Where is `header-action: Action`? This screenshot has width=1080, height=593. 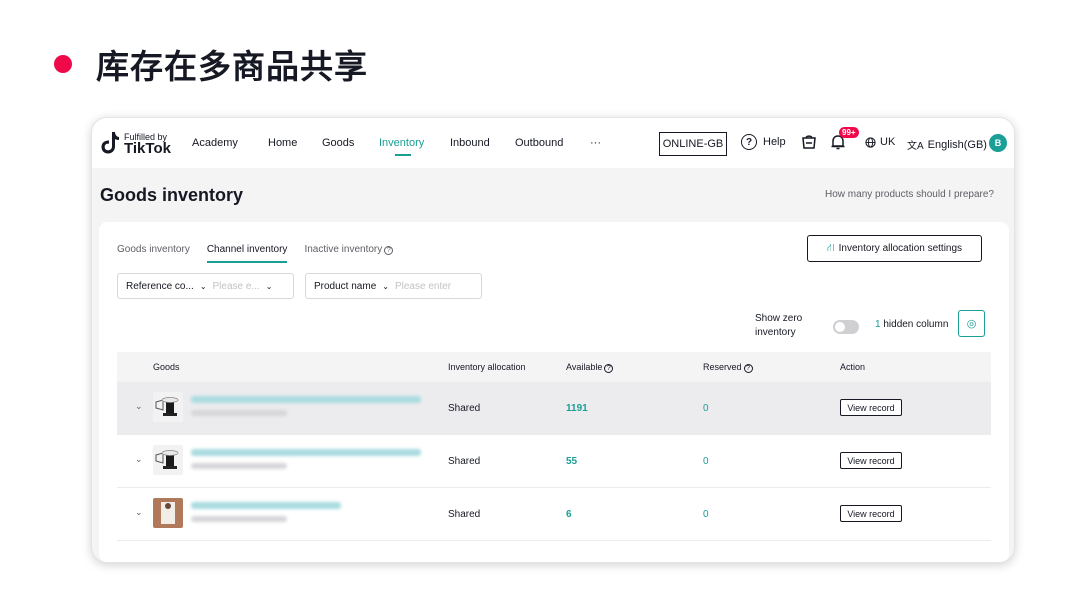 header-action: Action is located at coordinates (853, 367).